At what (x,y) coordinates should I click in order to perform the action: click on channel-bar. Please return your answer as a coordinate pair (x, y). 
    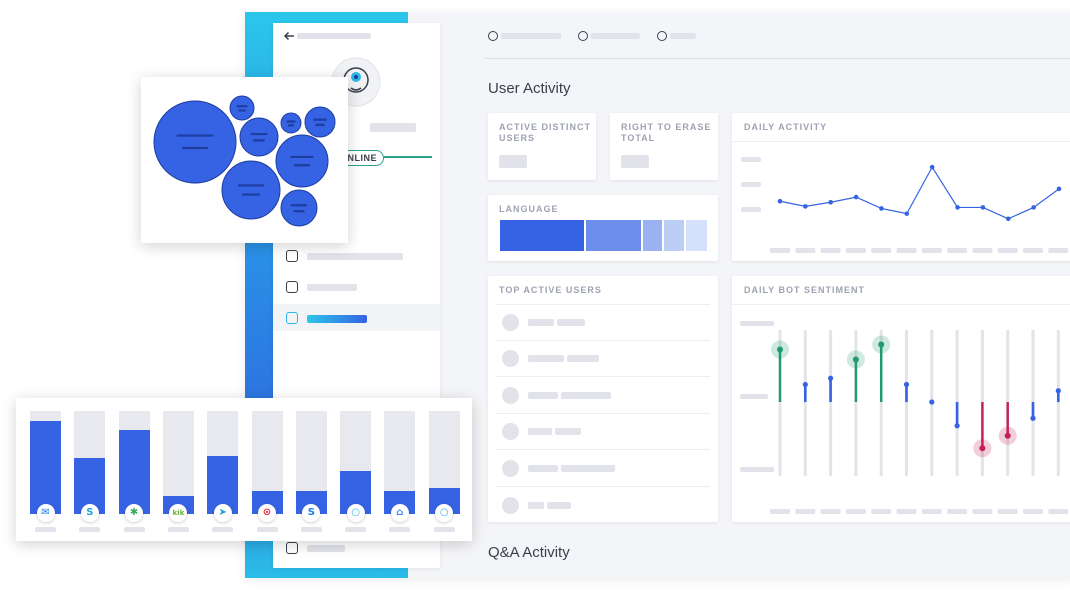
    Looking at the image, I should click on (45, 467).